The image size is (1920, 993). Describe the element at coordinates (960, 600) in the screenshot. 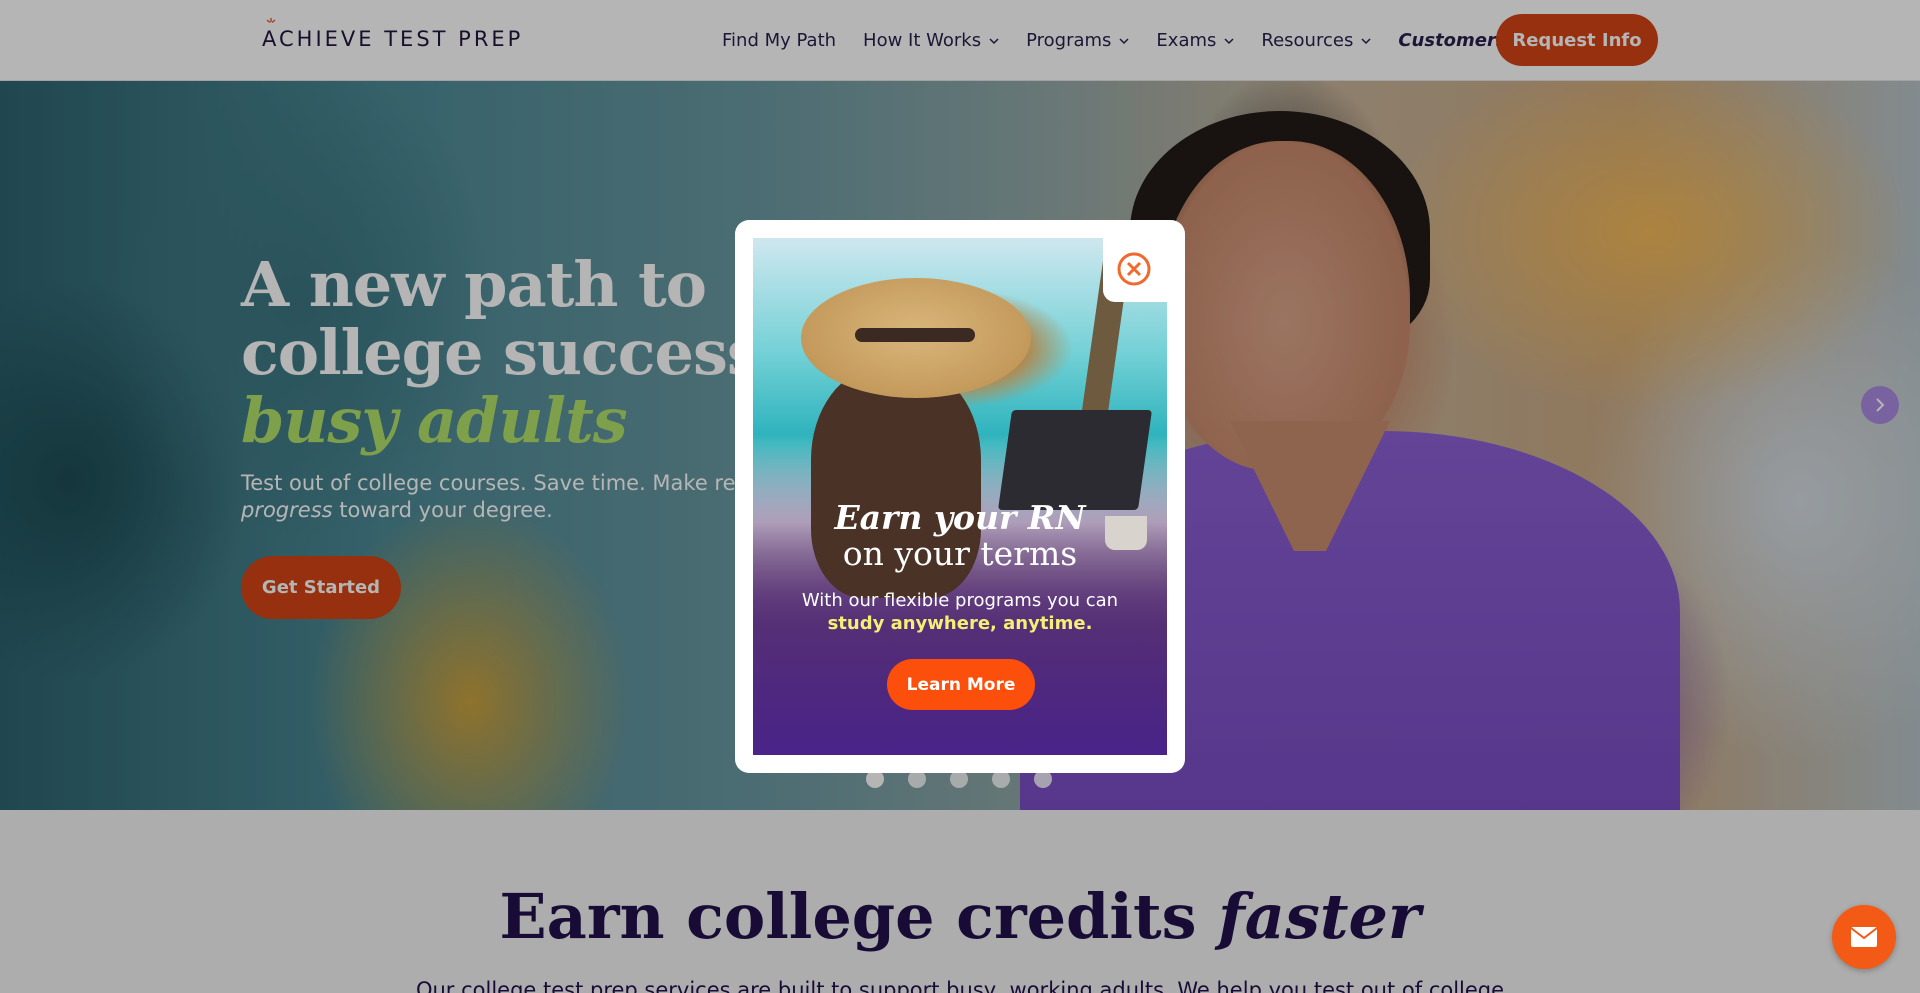

I see `promo-body: With our flexible programs you can` at that location.